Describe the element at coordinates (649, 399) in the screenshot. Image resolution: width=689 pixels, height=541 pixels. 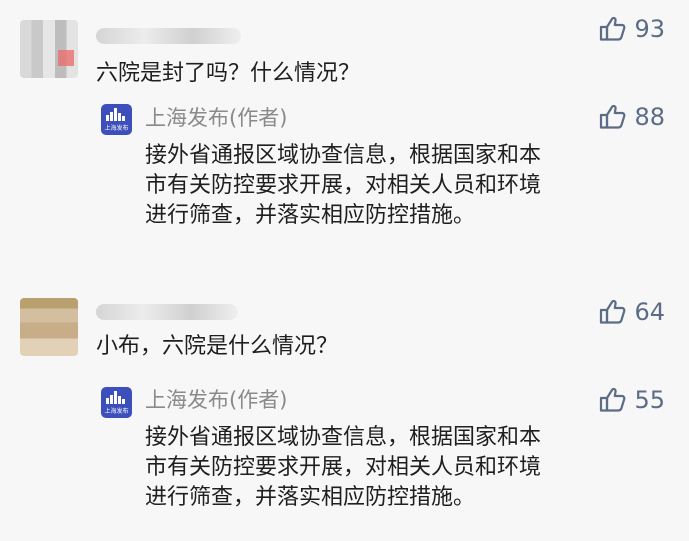
I see `like-count: 55` at that location.